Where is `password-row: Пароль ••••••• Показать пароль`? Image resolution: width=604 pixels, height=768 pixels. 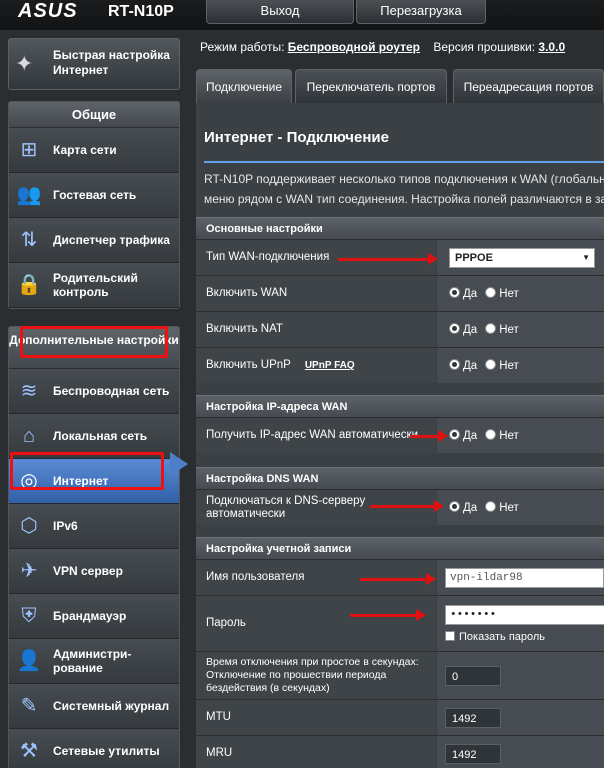 password-row: Пароль ••••••• Показать пароль is located at coordinates (400, 623).